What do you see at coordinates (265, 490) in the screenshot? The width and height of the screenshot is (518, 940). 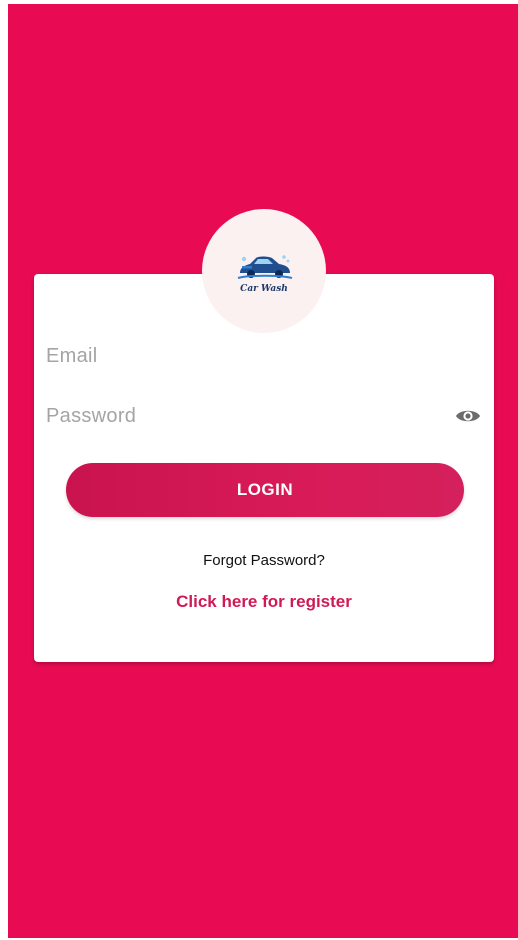 I see `login-button: LOGIN` at bounding box center [265, 490].